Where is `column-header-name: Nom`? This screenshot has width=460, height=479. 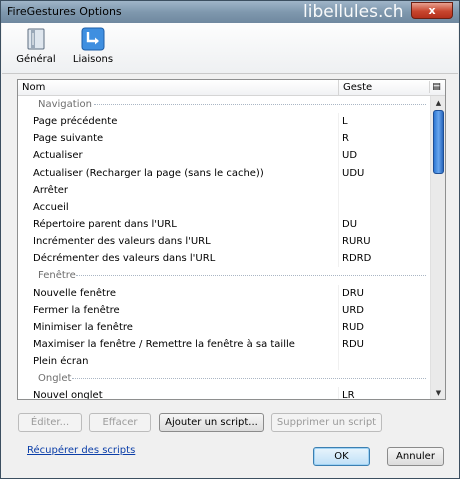 column-header-name: Nom is located at coordinates (33, 87).